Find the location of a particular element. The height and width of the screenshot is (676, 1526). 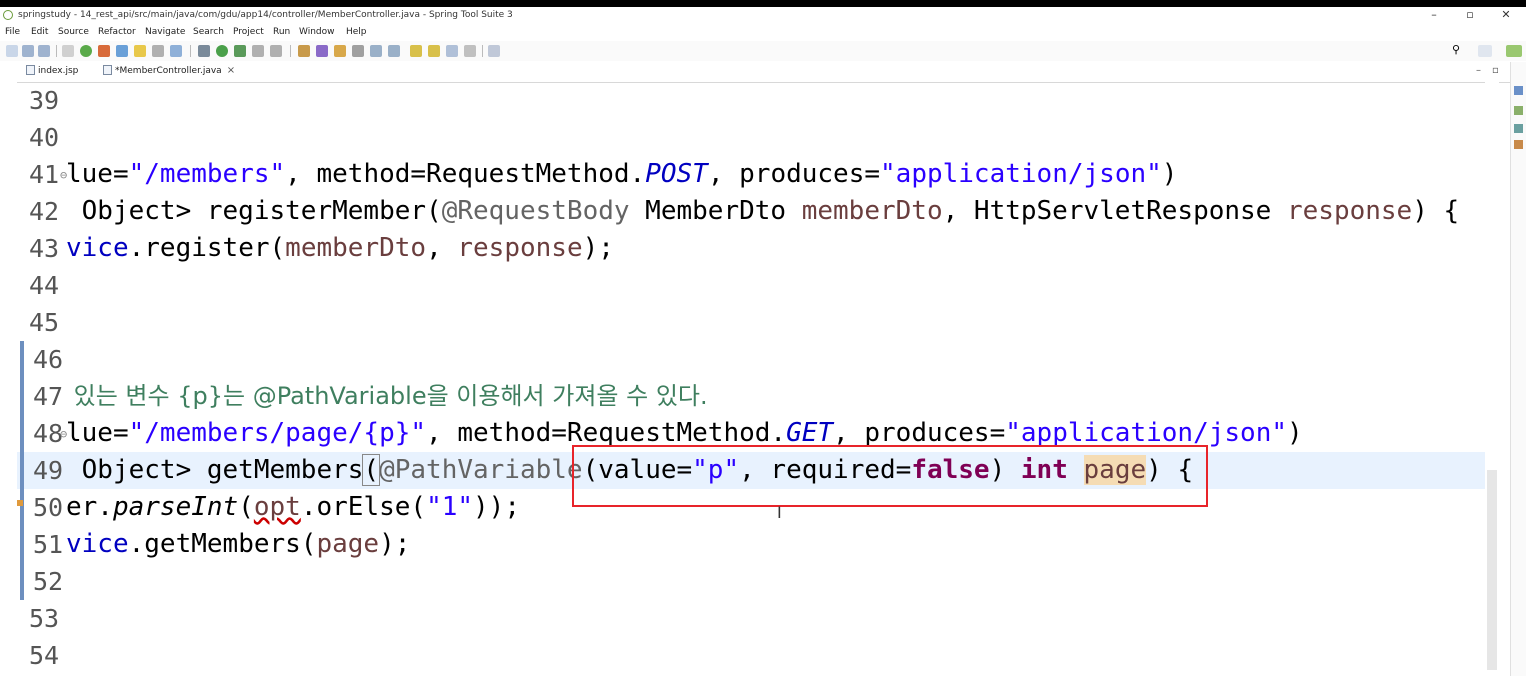

tab-index-jsp: index.jsp is located at coordinates (52, 73).